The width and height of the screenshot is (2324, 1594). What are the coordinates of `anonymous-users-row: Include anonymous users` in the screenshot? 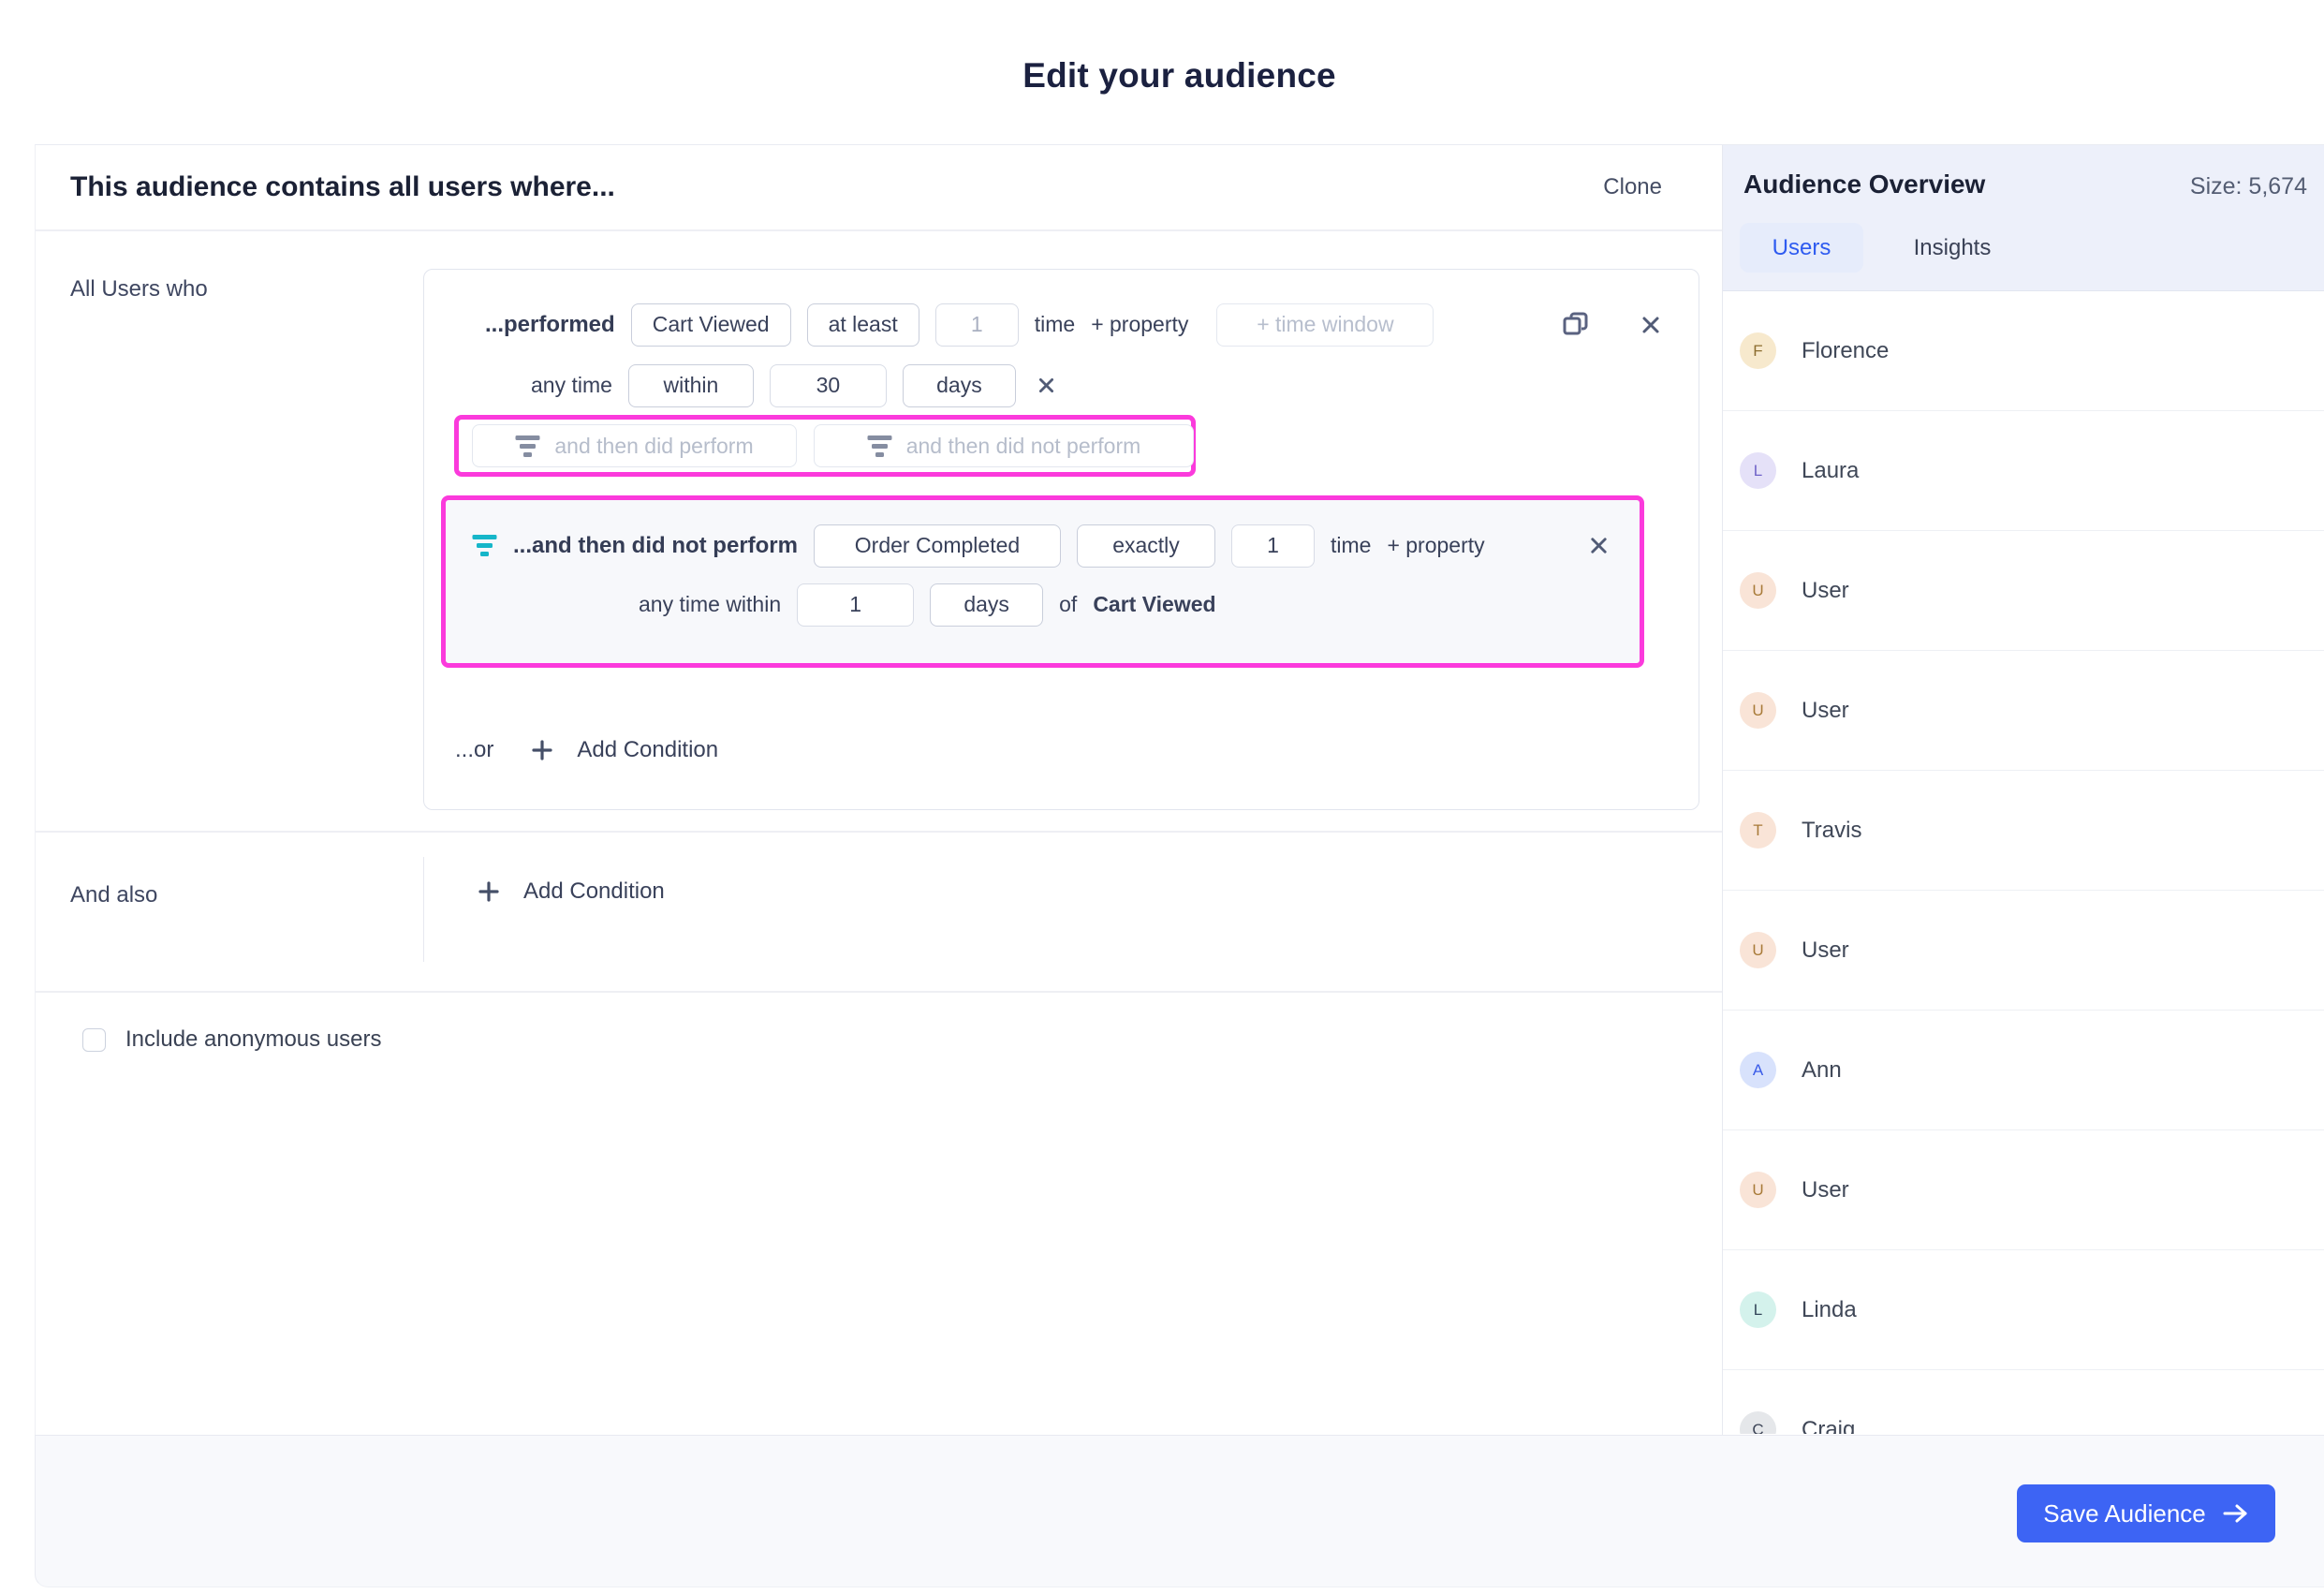 It's located at (232, 1040).